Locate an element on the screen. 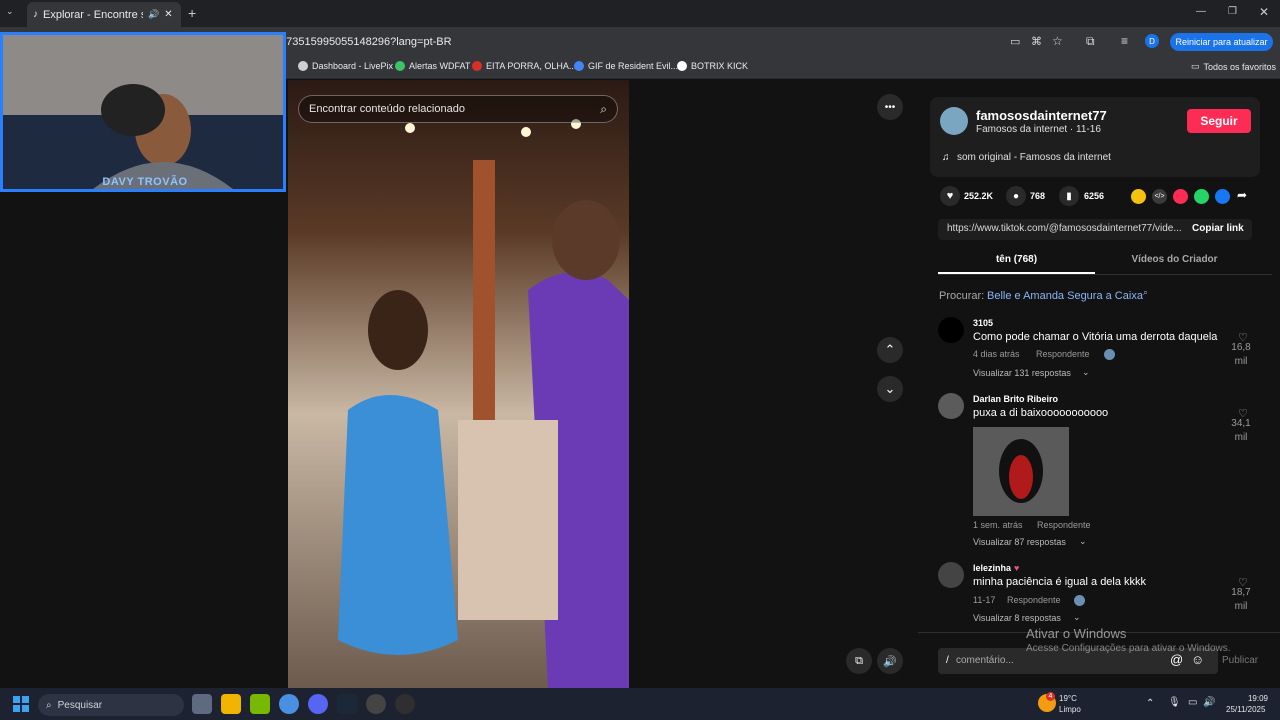 The width and height of the screenshot is (1280, 720). tab-divider is located at coordinates (1105, 274).